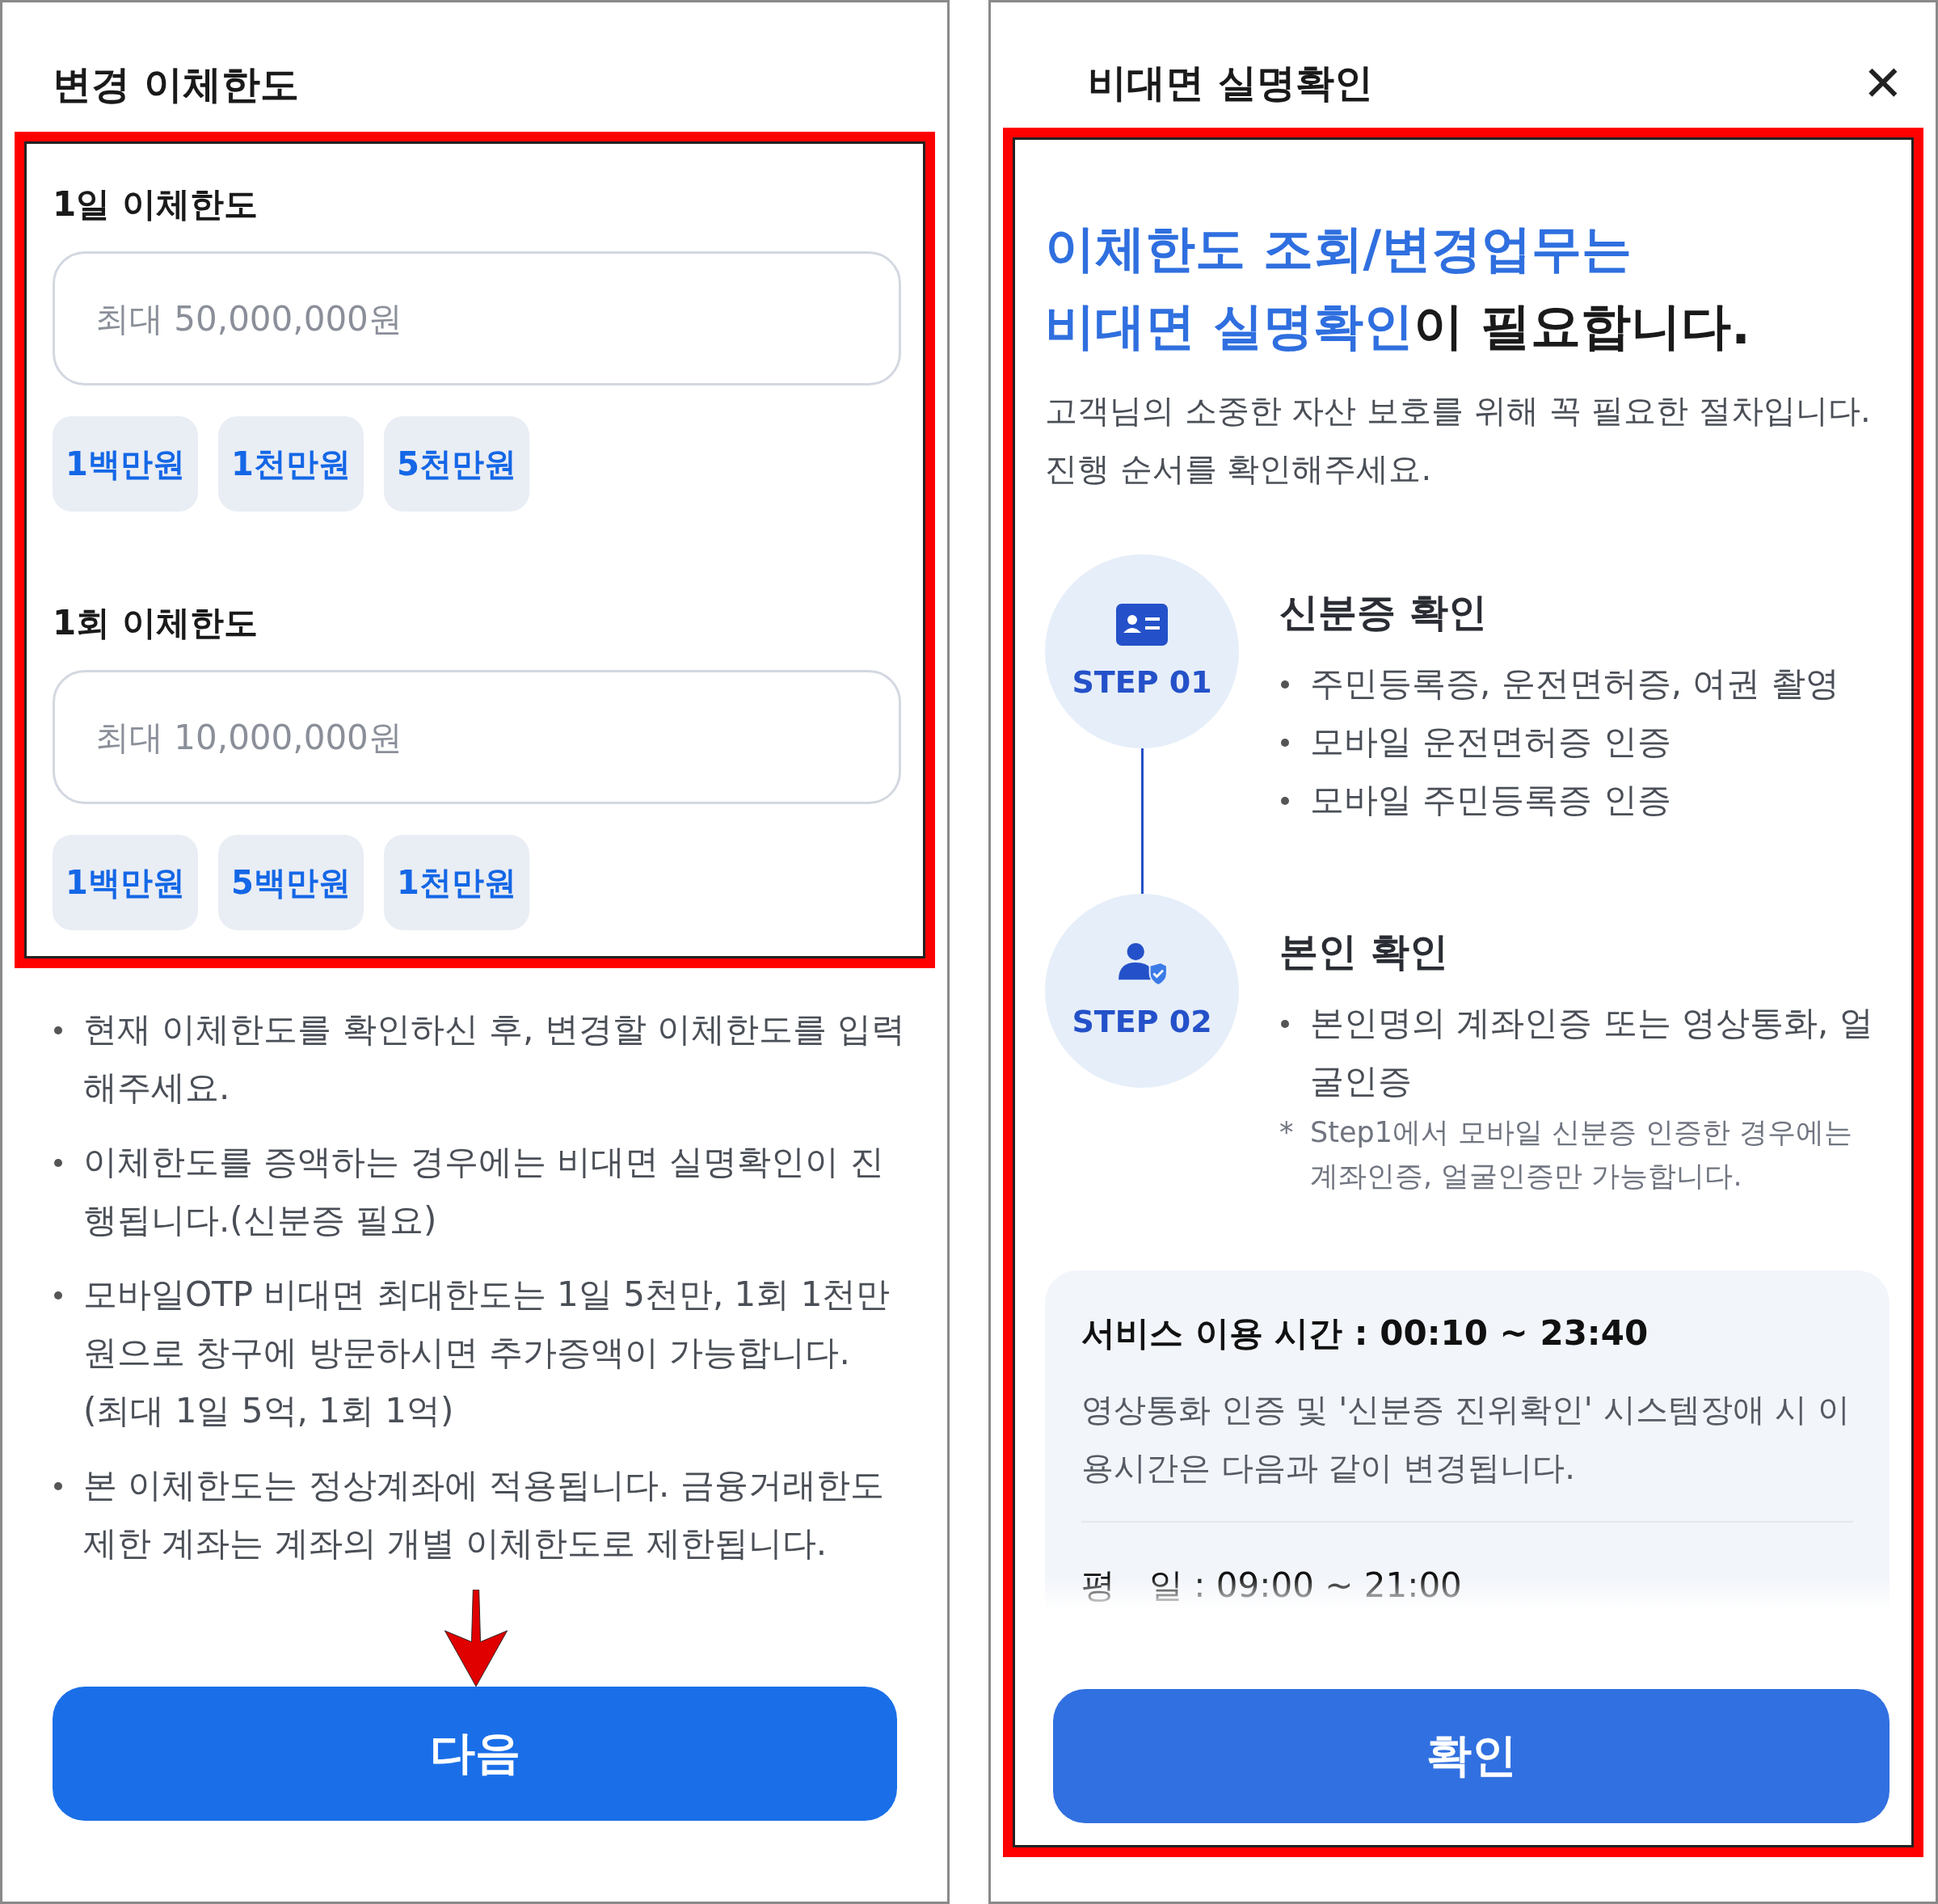  What do you see at coordinates (1458, 440) in the screenshot?
I see `intro-text: 고객님의 소중한 자산 보호를 위해 꼭 필요한 절차입니다. 진행 순서를 확인해주세요.` at bounding box center [1458, 440].